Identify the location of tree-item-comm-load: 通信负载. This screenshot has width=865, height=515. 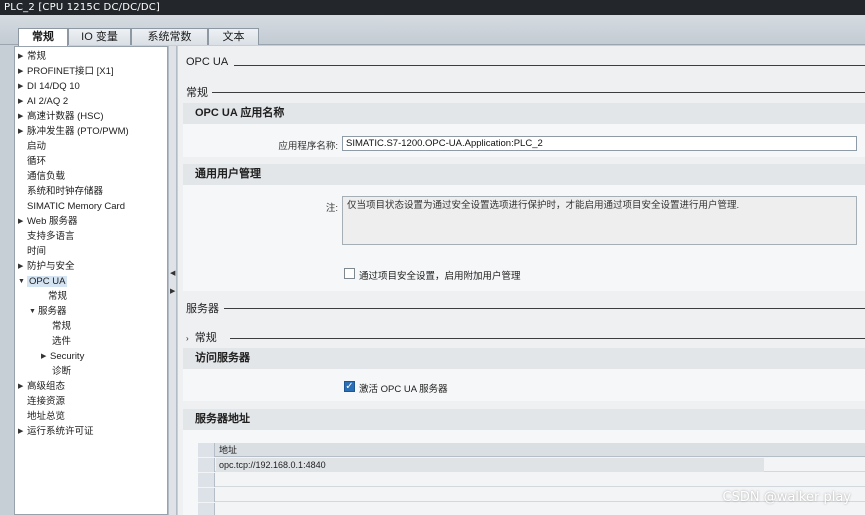
(41, 176).